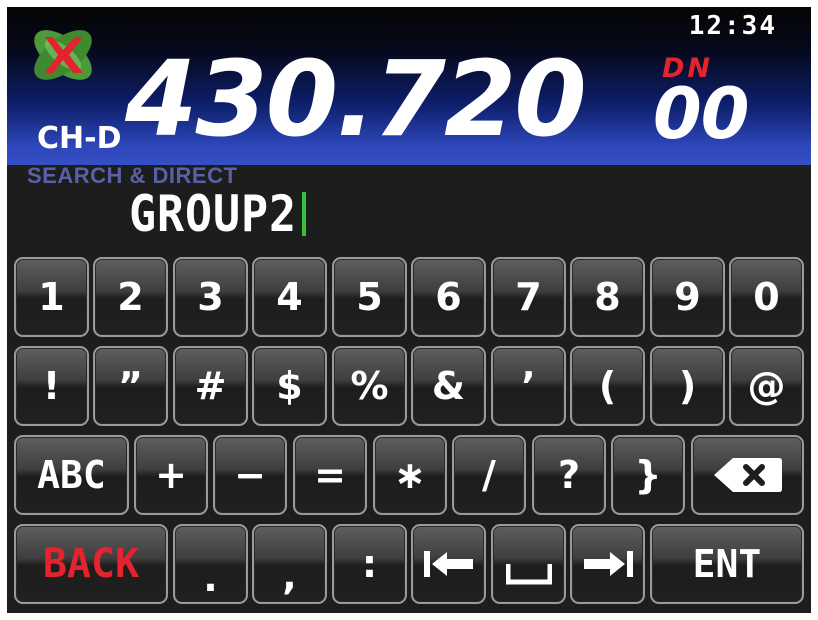  I want to click on key-comma: ,, so click(289, 564).